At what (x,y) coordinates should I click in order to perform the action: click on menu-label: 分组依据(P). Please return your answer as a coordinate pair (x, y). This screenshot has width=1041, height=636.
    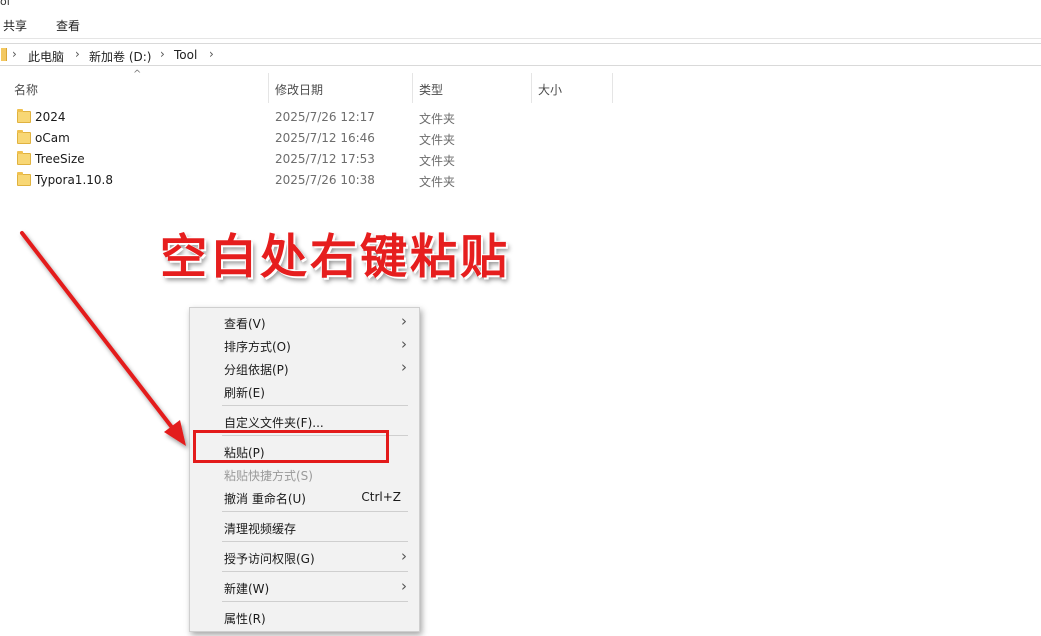
    Looking at the image, I should click on (256, 370).